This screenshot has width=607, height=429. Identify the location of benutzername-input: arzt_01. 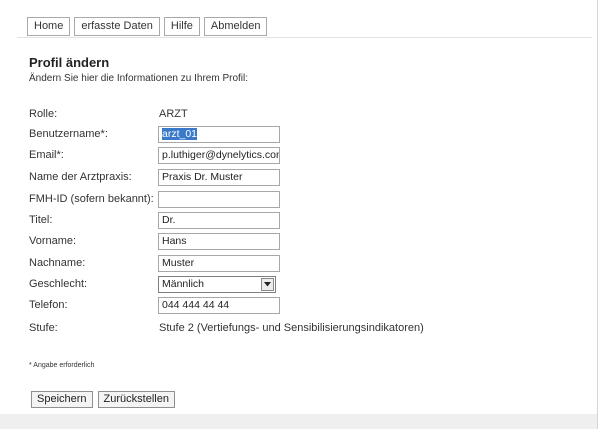
(219, 134).